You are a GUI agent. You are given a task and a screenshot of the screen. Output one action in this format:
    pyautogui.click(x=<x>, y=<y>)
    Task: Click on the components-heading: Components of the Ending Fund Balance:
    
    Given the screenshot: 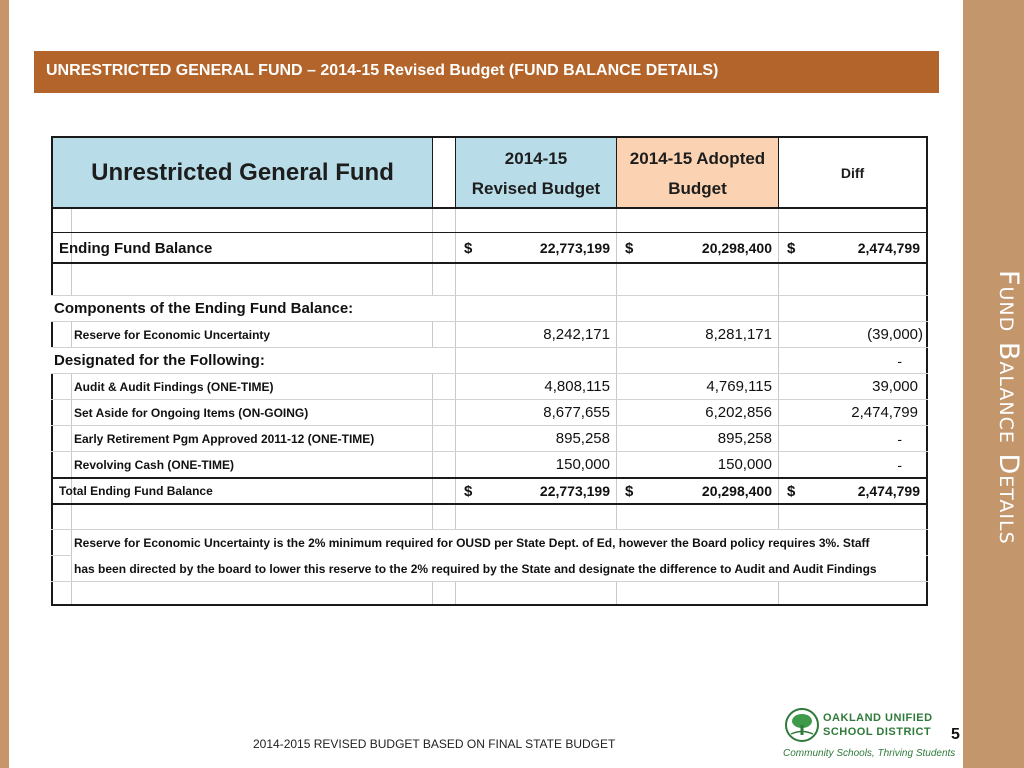 What is the action you would take?
    pyautogui.click(x=251, y=308)
    